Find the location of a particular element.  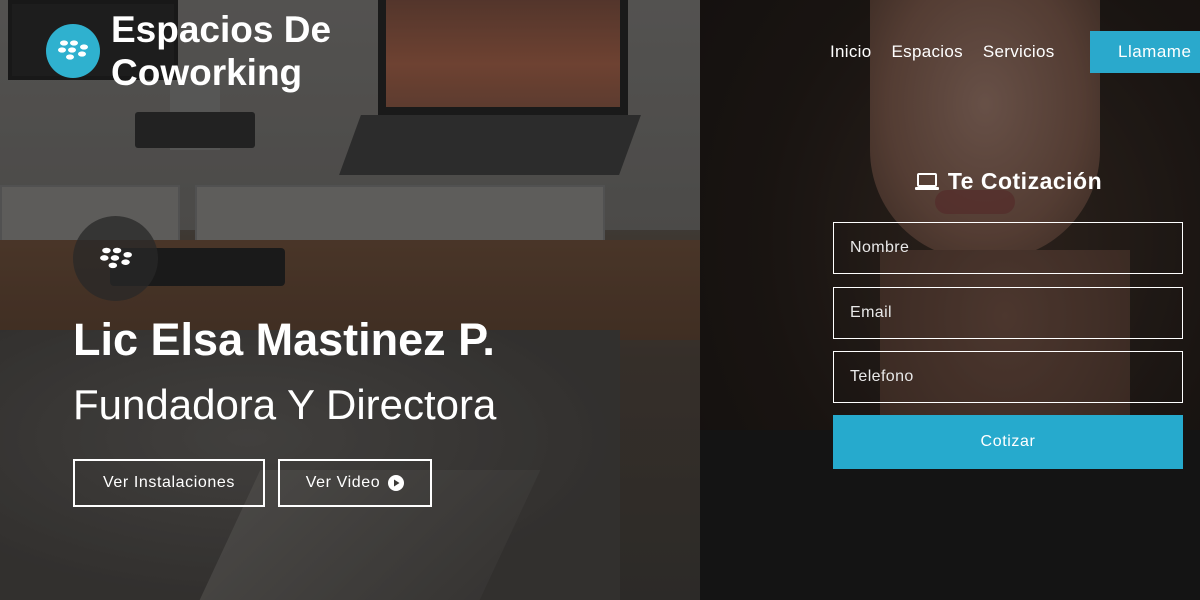

quote-form-title: Te Cotización is located at coordinates (1008, 181).